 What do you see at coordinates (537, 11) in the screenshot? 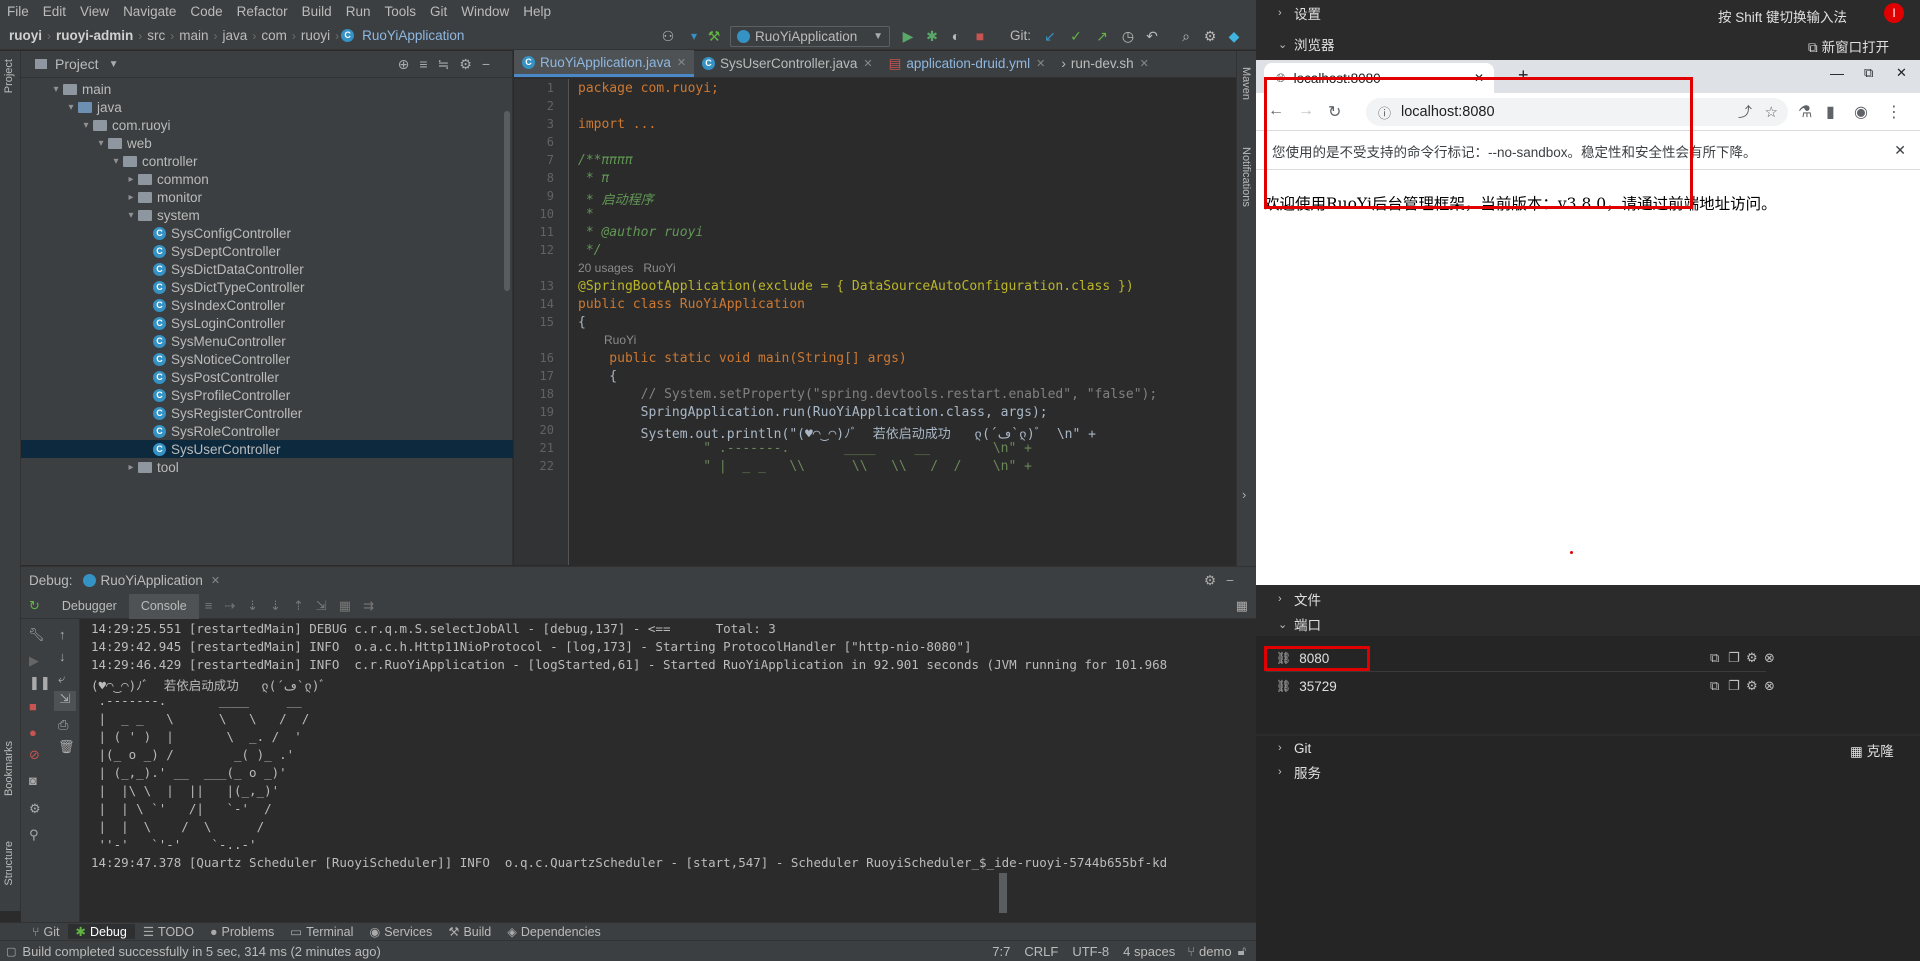
I see `menu-help: Help` at bounding box center [537, 11].